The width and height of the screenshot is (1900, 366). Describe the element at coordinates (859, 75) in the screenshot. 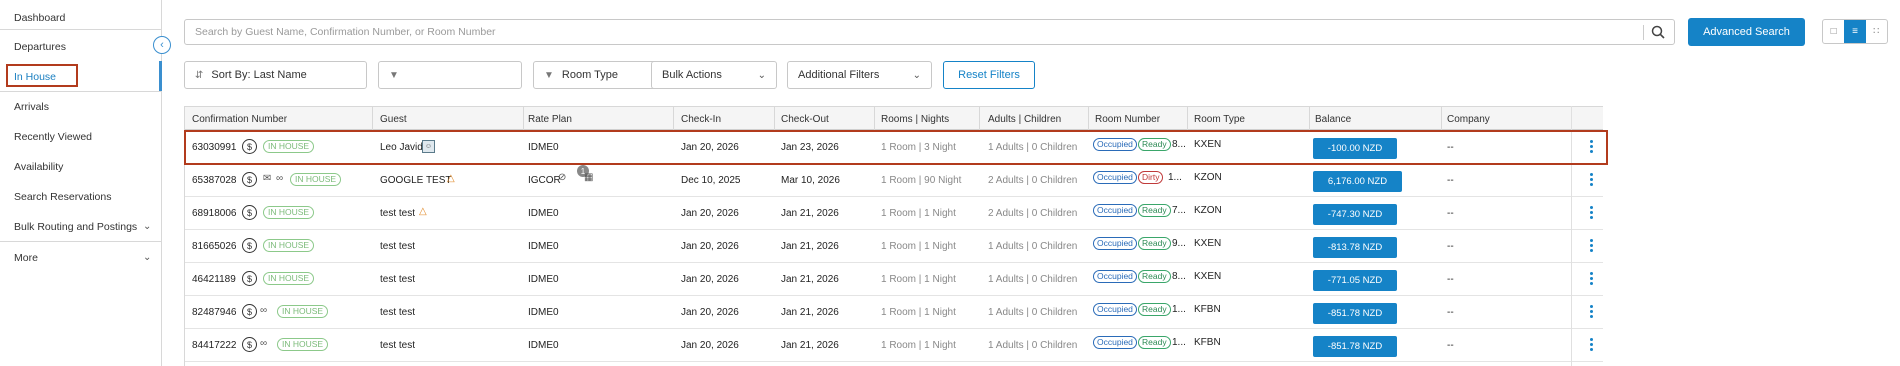

I see `additional-filters-dropdown: Additional Filters ⌄` at that location.